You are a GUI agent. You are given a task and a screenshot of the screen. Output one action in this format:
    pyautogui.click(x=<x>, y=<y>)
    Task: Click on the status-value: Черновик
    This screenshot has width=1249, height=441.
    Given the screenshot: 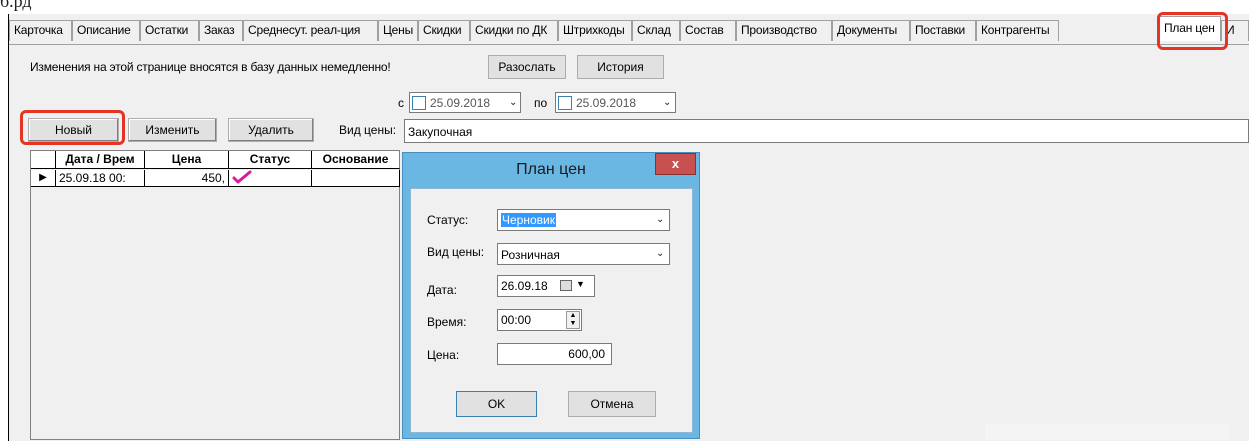 What is the action you would take?
    pyautogui.click(x=528, y=220)
    